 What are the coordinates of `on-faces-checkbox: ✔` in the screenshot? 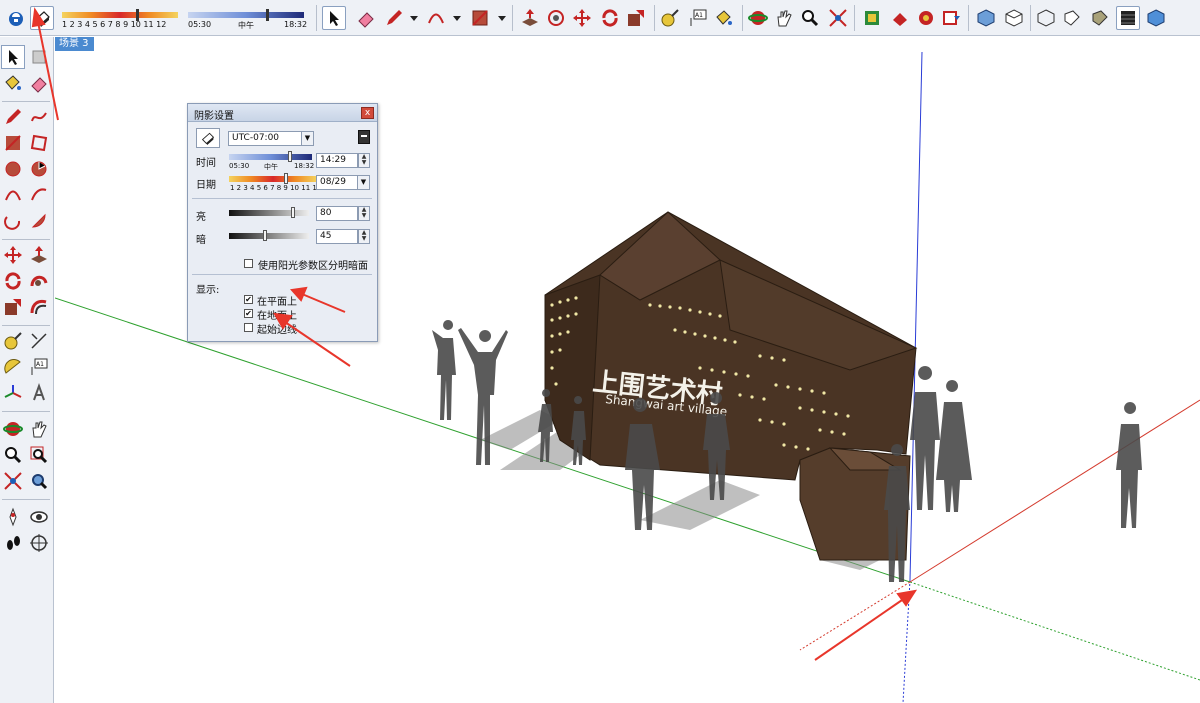 It's located at (248, 299).